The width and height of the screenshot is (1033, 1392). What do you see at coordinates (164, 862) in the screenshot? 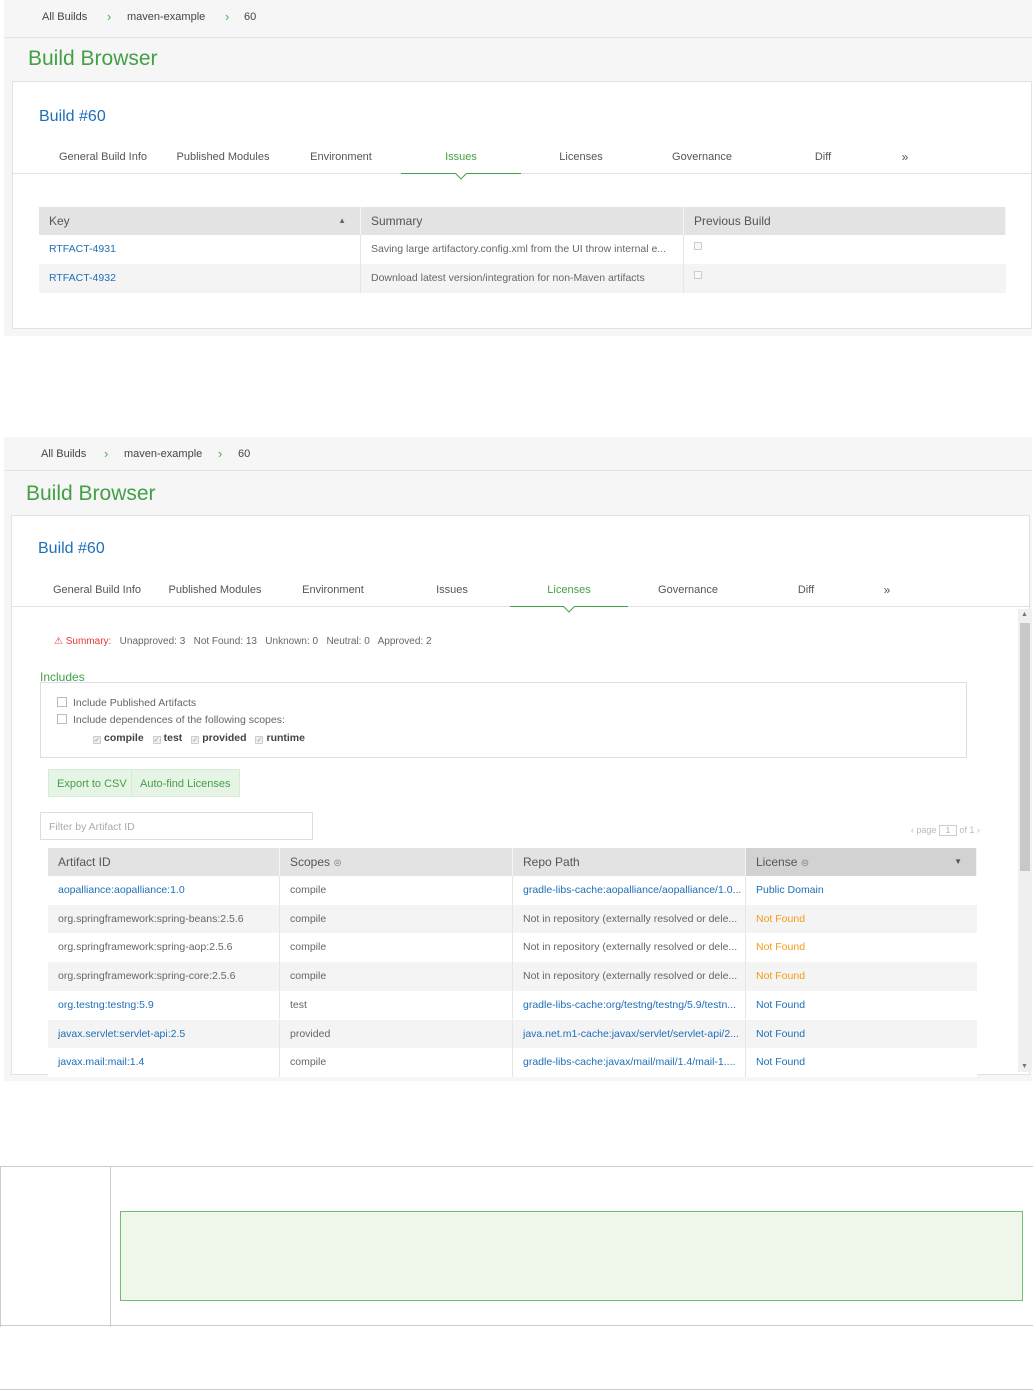
I see `column-header-artifact-id: Artifact ID` at bounding box center [164, 862].